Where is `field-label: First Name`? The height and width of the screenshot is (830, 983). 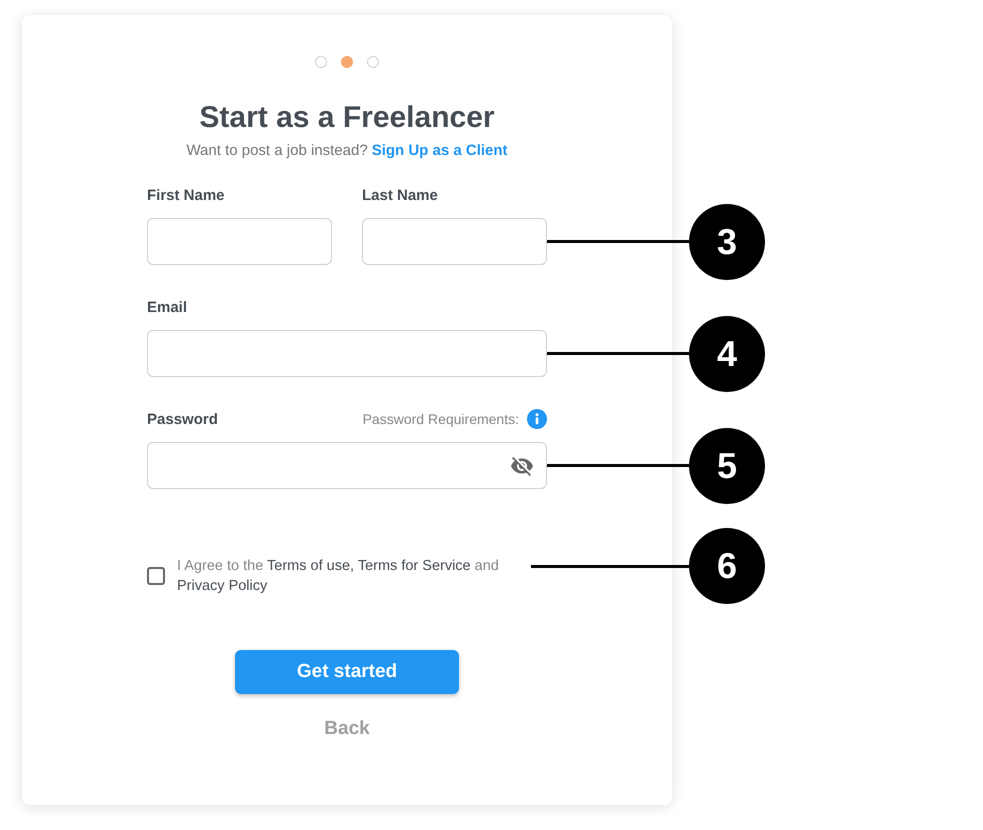
field-label: First Name is located at coordinates (186, 195).